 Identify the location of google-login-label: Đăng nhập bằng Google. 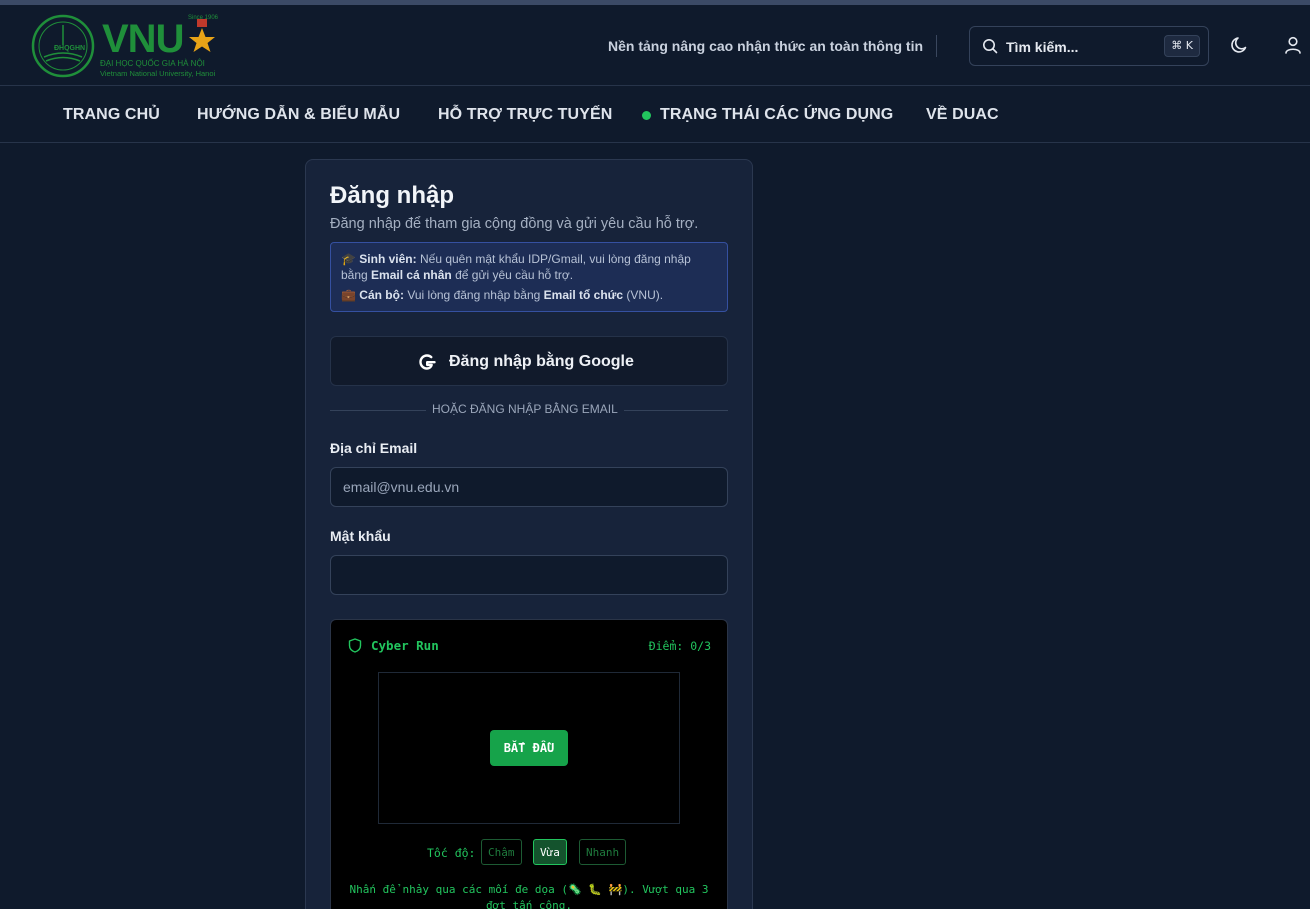
(541, 361).